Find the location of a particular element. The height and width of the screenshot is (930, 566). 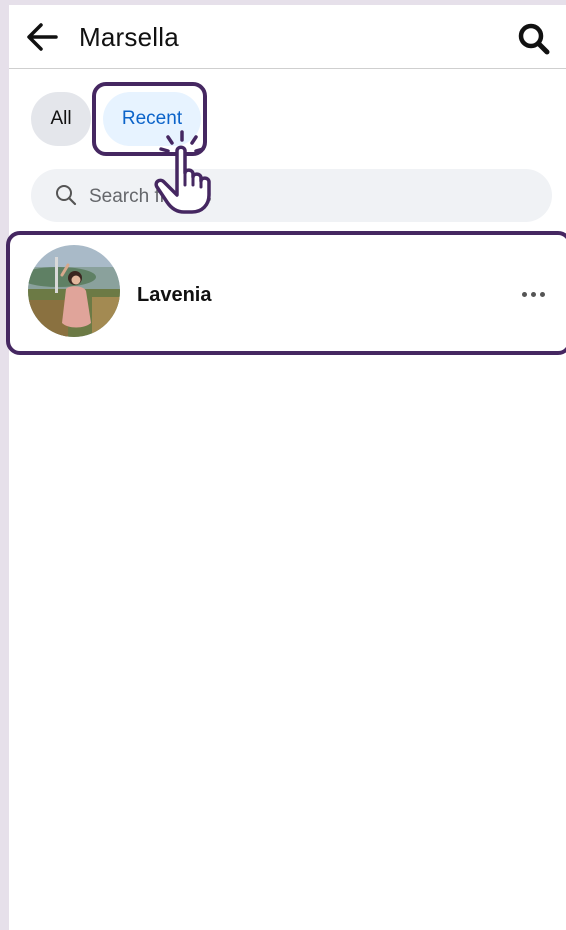

app-header: Marsella is located at coordinates (287, 37).